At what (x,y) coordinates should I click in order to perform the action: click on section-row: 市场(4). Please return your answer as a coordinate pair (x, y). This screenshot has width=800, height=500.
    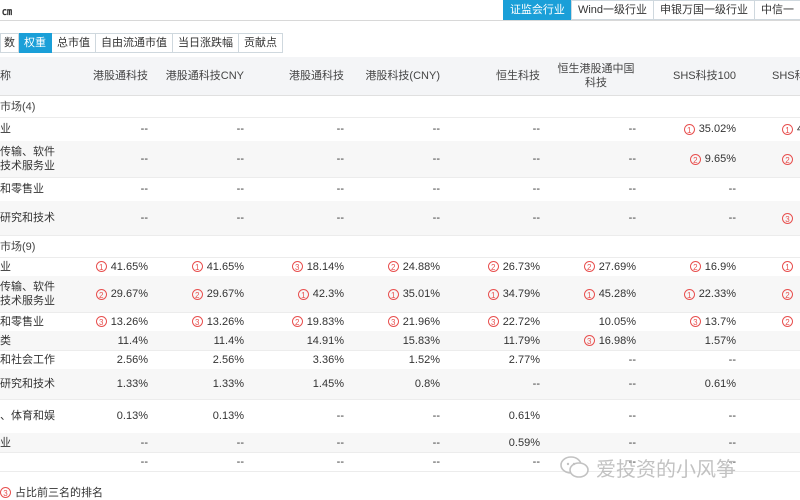
    Looking at the image, I should click on (400, 106).